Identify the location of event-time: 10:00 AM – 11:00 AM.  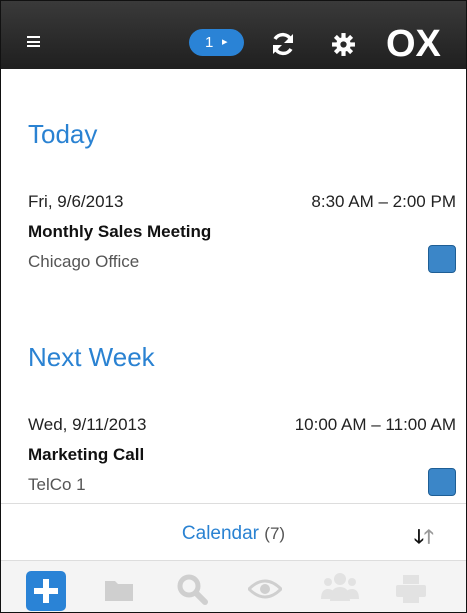
(375, 424).